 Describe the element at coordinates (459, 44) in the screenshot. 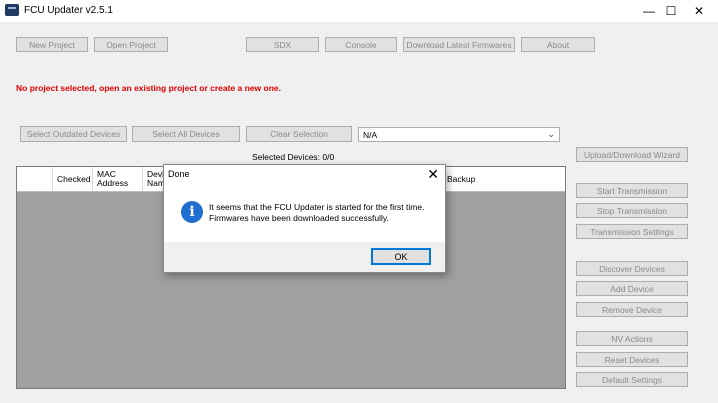

I see `download-firmwares-button: Download Latest Firmwares` at that location.